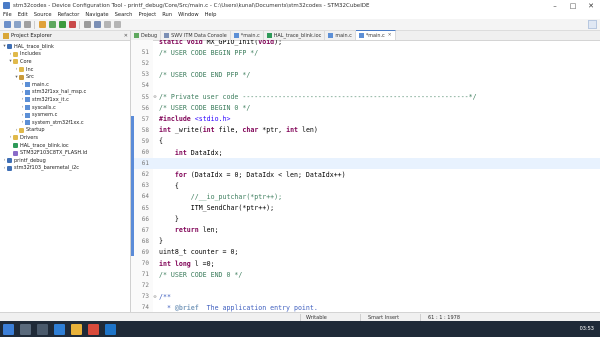 This screenshot has height=337, width=600. Describe the element at coordinates (110, 329) in the screenshot. I see `stm32cubeide-icon` at that location.